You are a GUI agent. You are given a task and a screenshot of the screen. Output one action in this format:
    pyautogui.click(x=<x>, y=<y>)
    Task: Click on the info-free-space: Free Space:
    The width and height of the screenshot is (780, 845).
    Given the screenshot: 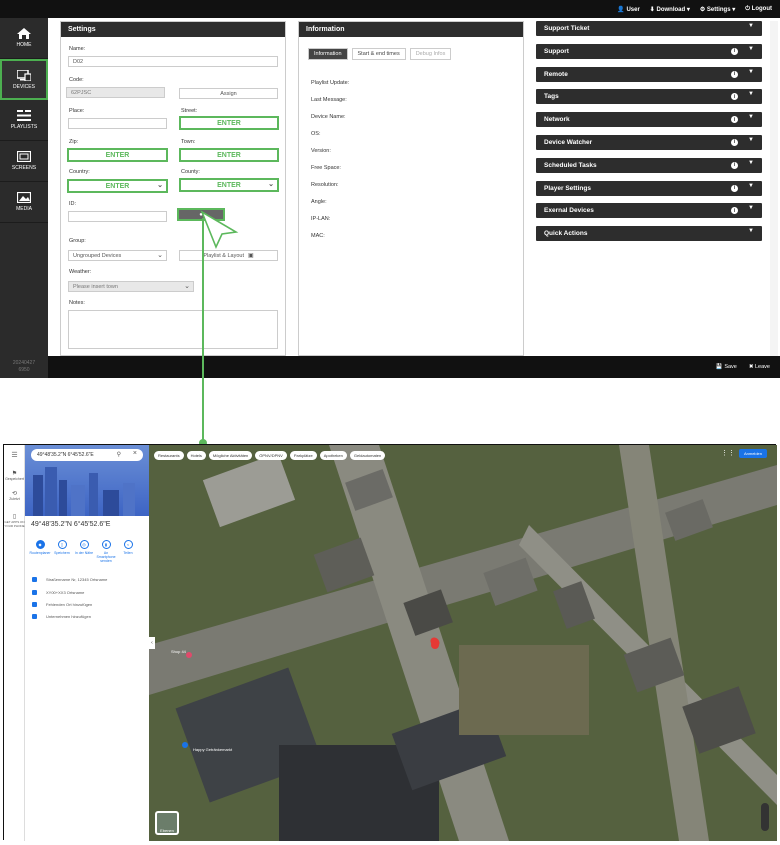 What is the action you would take?
    pyautogui.click(x=326, y=168)
    